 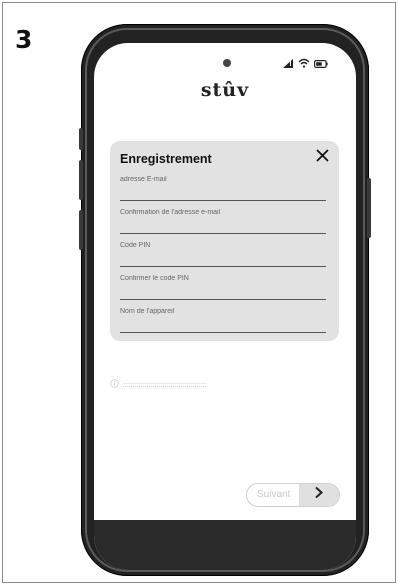 I want to click on step-number: 3, so click(x=24, y=39).